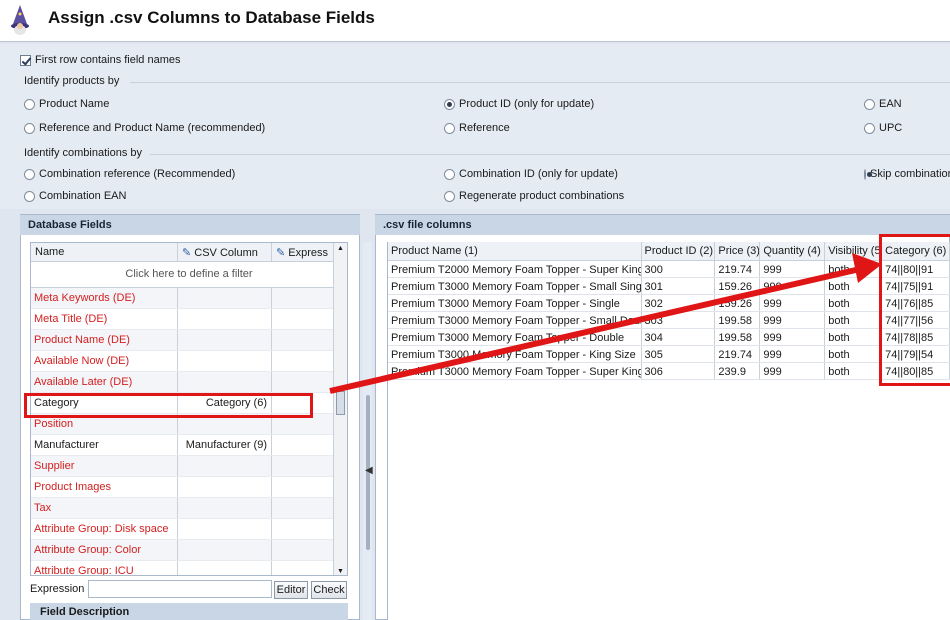  What do you see at coordinates (515, 251) in the screenshot?
I see `csv-column-header: Product Name (1)` at bounding box center [515, 251].